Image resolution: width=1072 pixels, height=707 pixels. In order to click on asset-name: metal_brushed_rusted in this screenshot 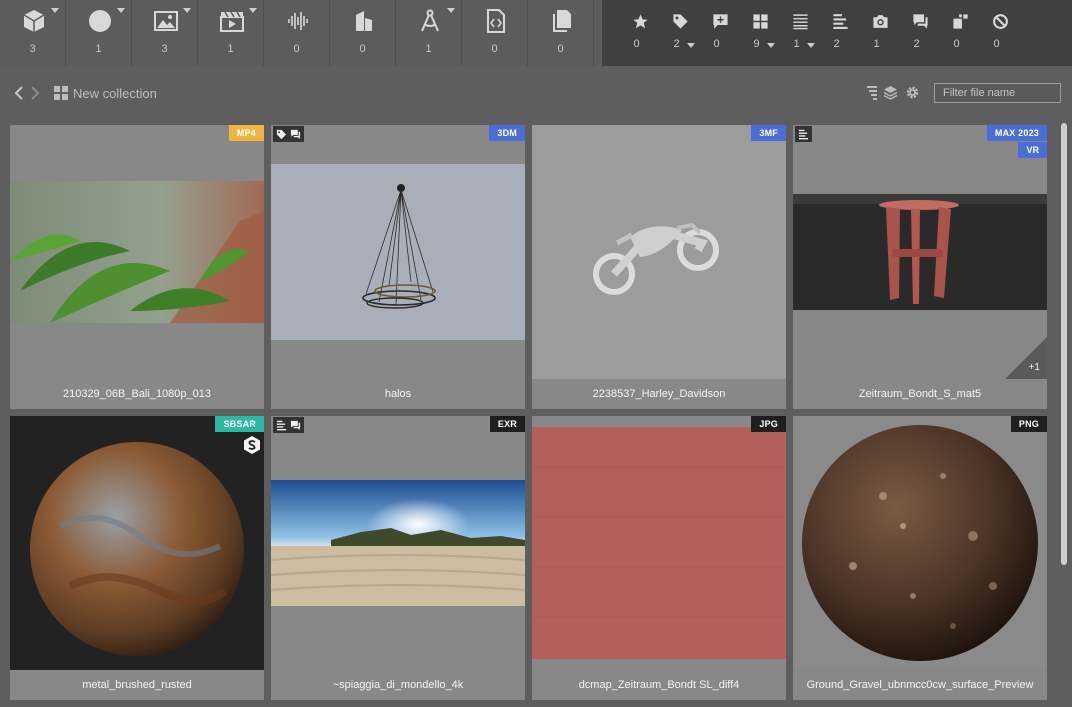, I will do `click(137, 685)`.